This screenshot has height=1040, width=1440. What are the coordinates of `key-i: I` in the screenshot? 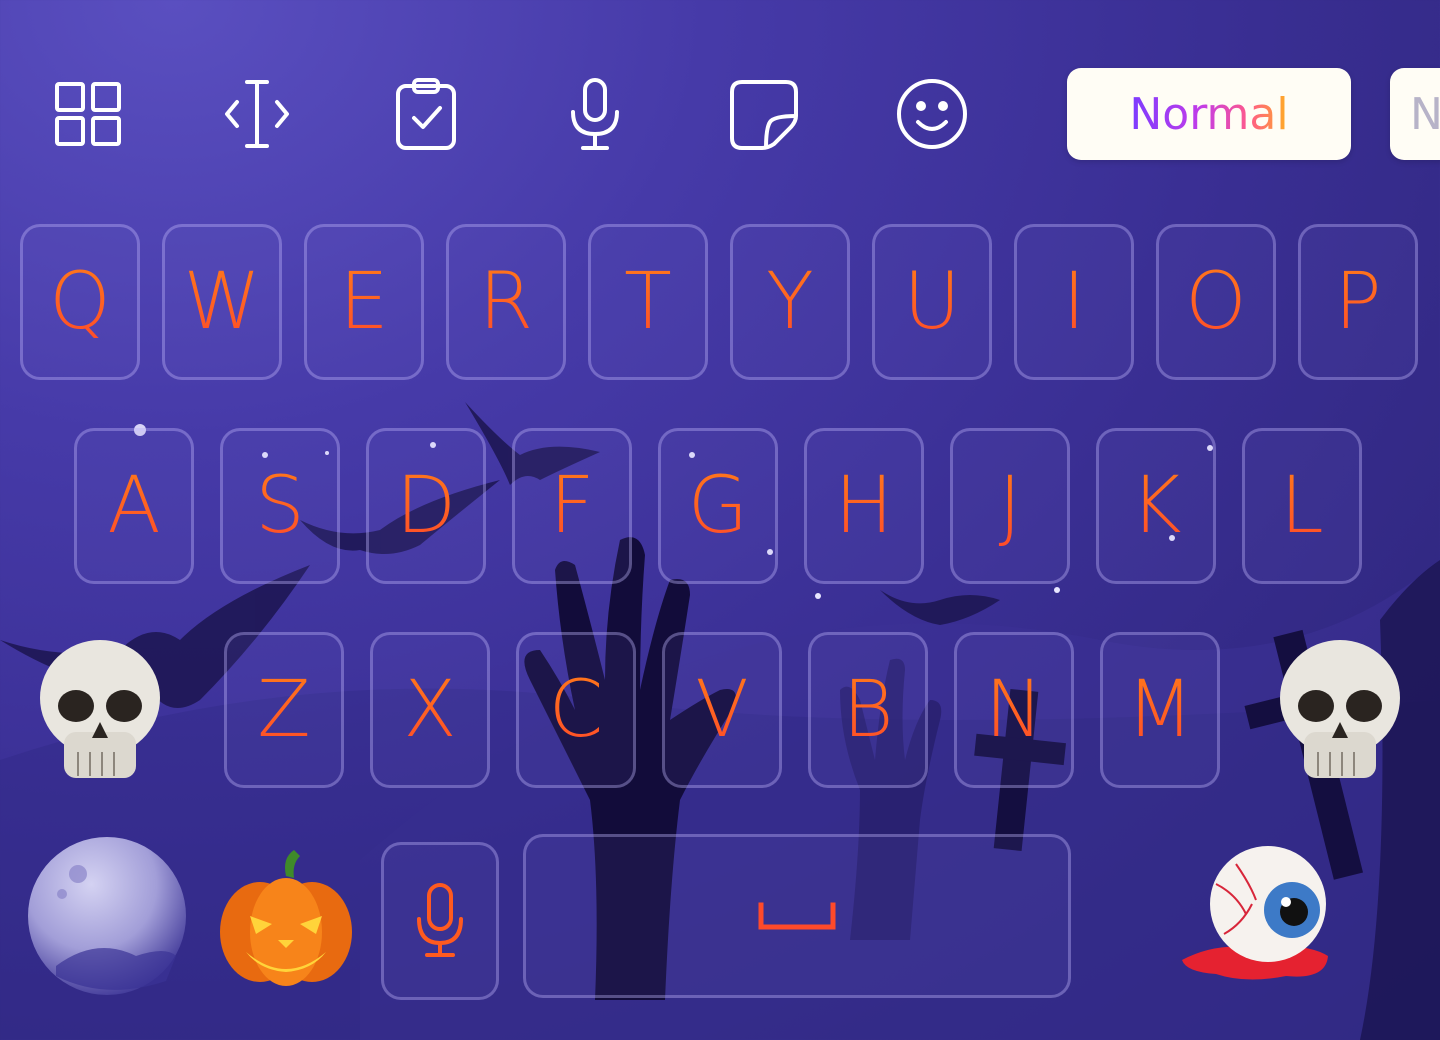 It's located at (1074, 302).